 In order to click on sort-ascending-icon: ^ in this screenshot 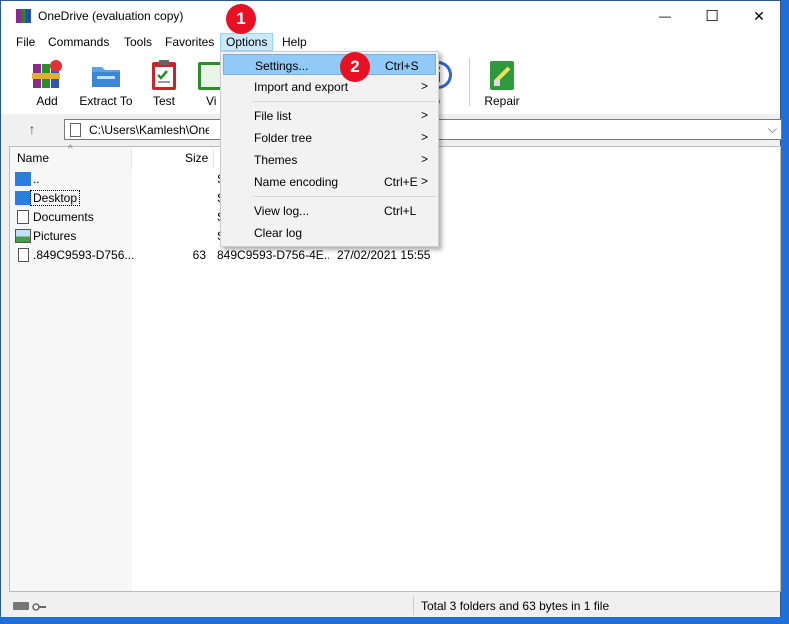, I will do `click(70, 149)`.